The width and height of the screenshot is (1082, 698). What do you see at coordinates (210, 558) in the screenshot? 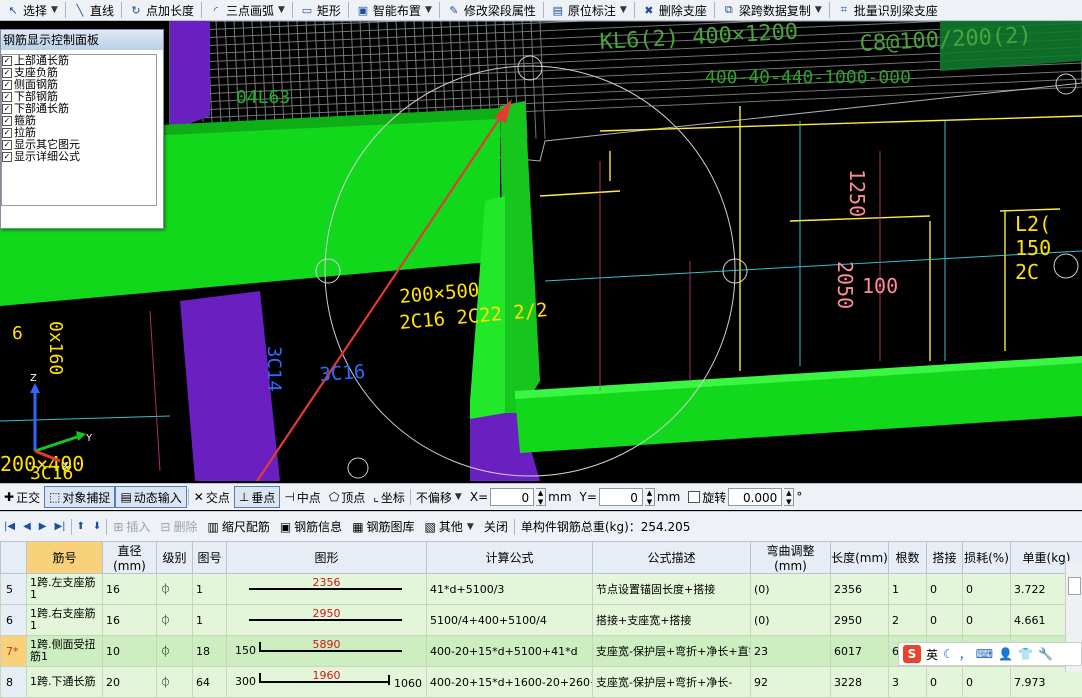
I see `column-header: 图号` at bounding box center [210, 558].